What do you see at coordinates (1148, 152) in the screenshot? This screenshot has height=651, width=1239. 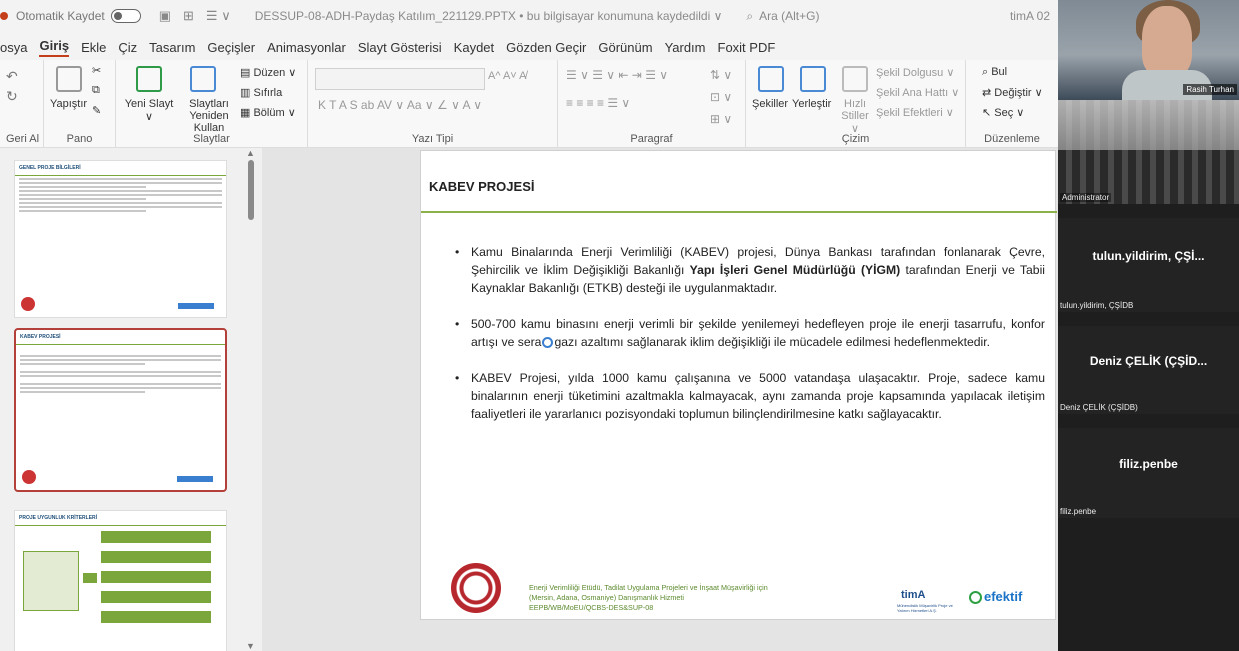 I see `room-video-tile: Administrator` at bounding box center [1148, 152].